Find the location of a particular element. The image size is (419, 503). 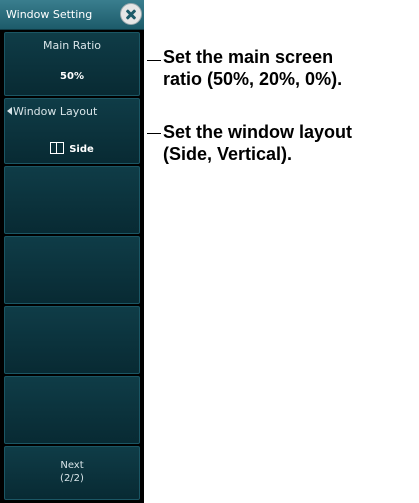

menu-title-bar: Window Setting is located at coordinates (72, 15).